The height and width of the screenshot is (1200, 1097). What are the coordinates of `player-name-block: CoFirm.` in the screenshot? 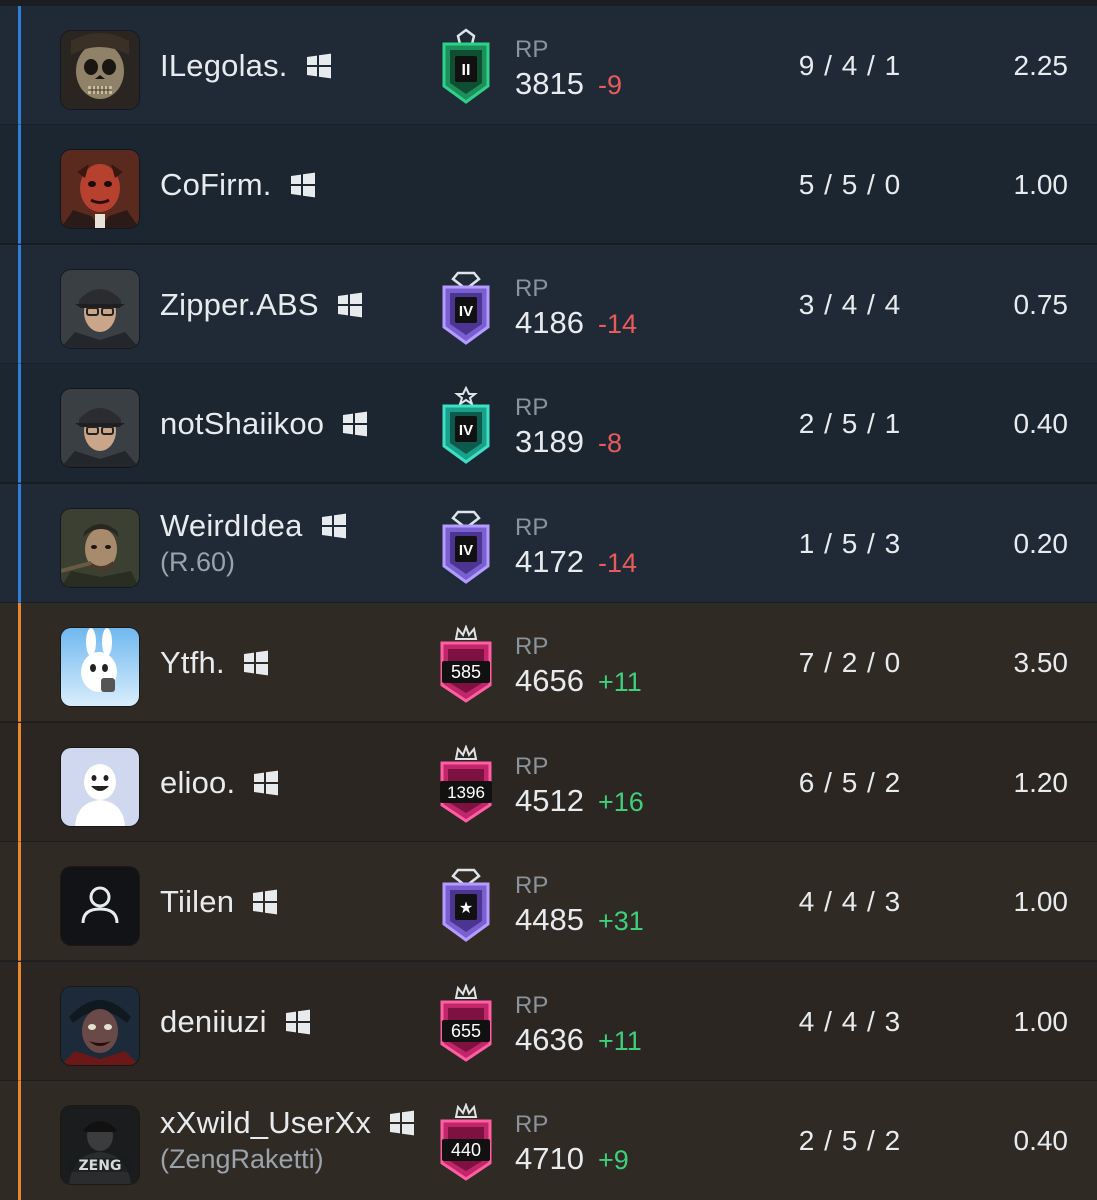 It's located at (238, 184).